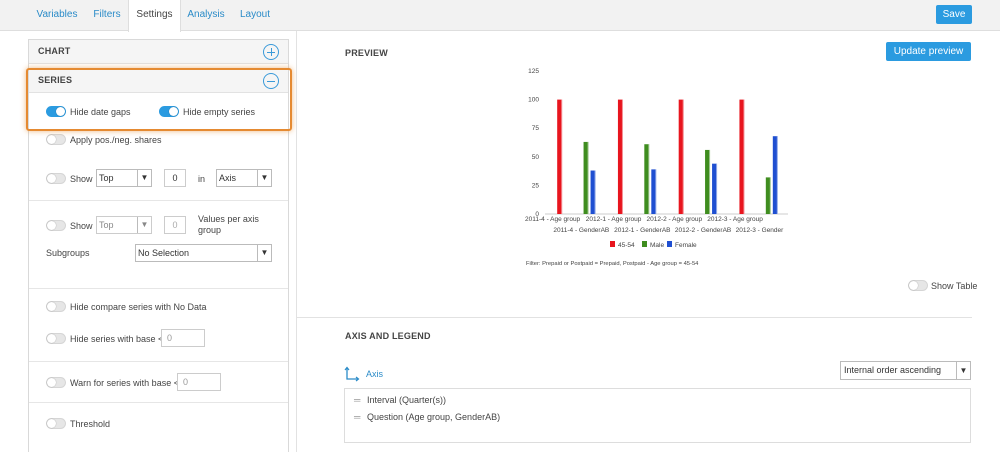  What do you see at coordinates (703, 230) in the screenshot?
I see `x-tick-label: 2012-2 - GenderAB` at bounding box center [703, 230].